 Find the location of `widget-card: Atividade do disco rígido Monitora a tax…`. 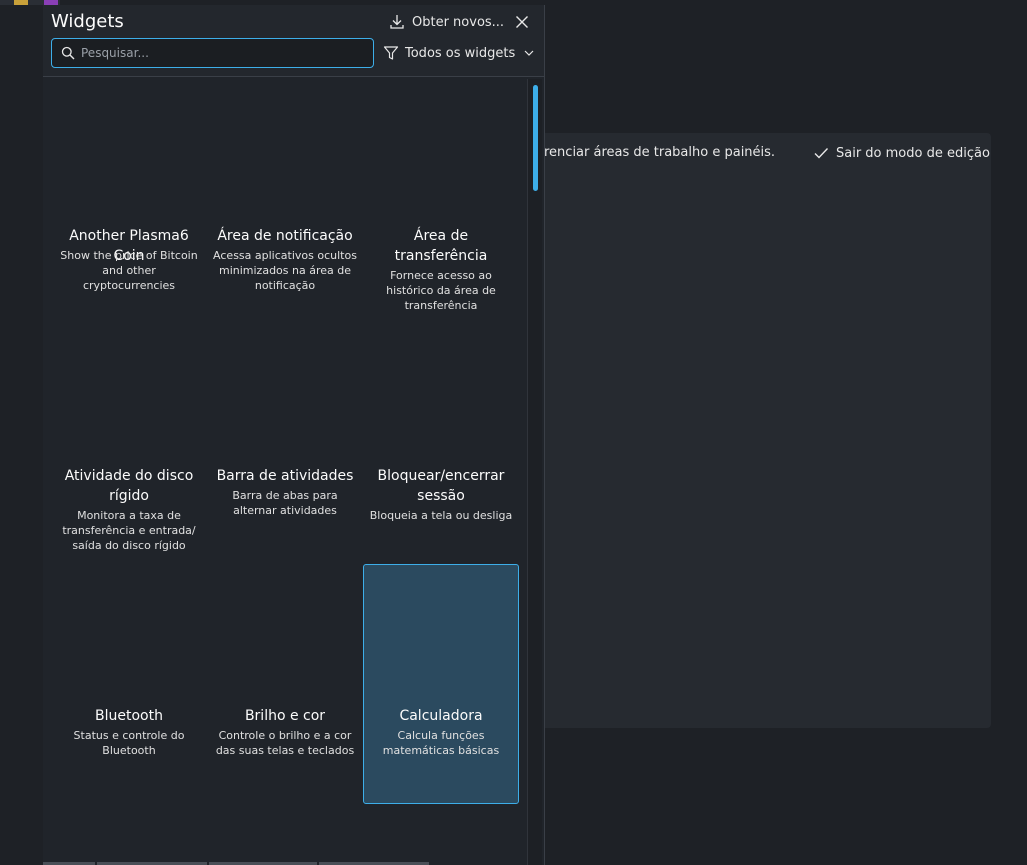

widget-card: Atividade do disco rígido Monitora a tax… is located at coordinates (129, 444).